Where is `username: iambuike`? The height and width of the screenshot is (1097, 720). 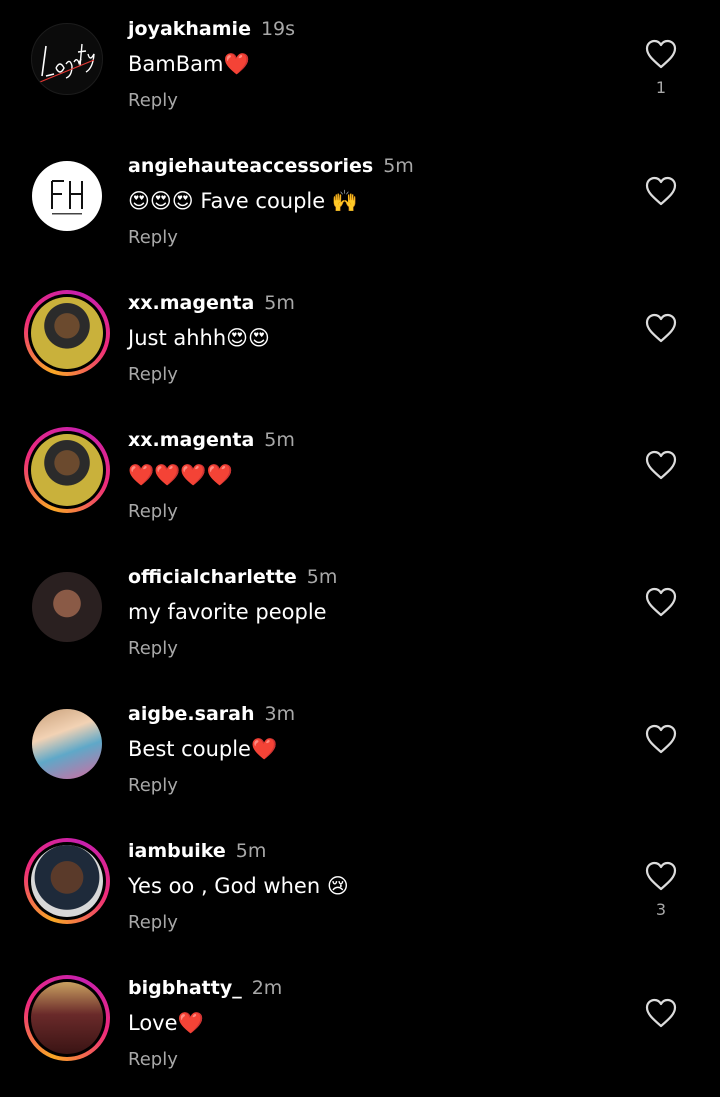
username: iambuike is located at coordinates (177, 851).